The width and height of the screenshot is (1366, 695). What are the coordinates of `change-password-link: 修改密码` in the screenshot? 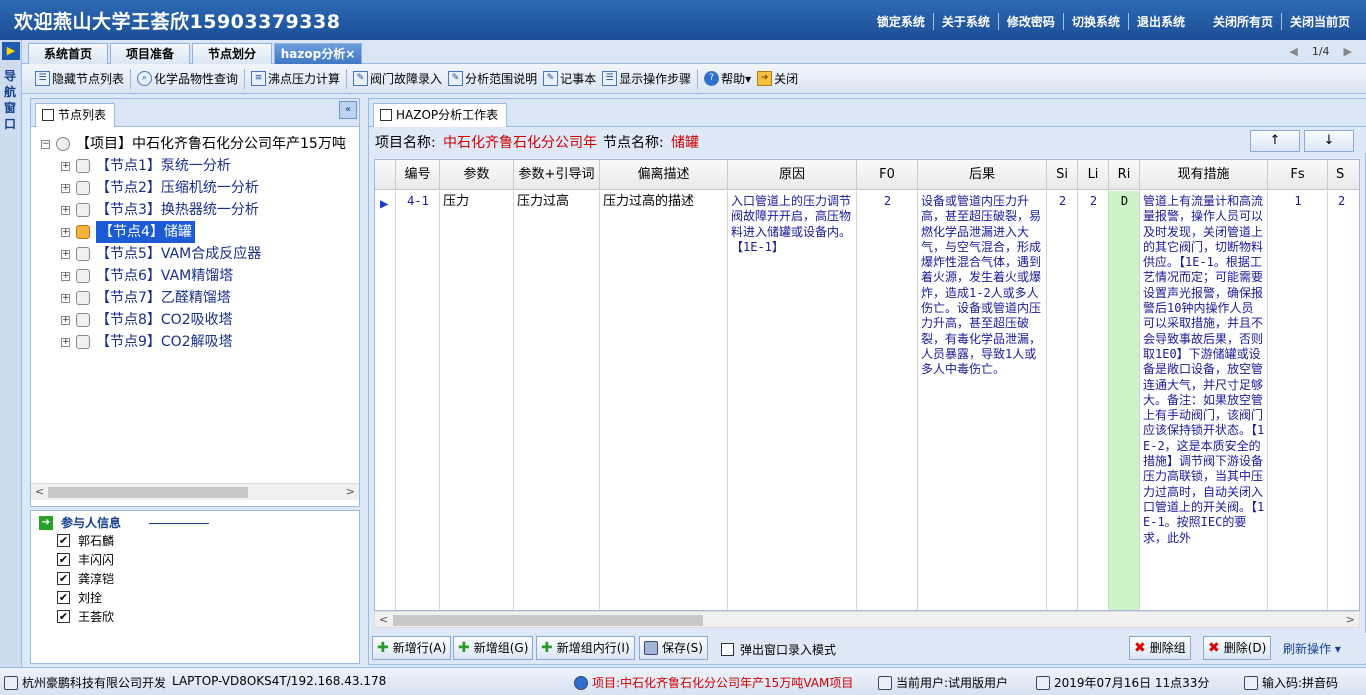 It's located at (1030, 21).